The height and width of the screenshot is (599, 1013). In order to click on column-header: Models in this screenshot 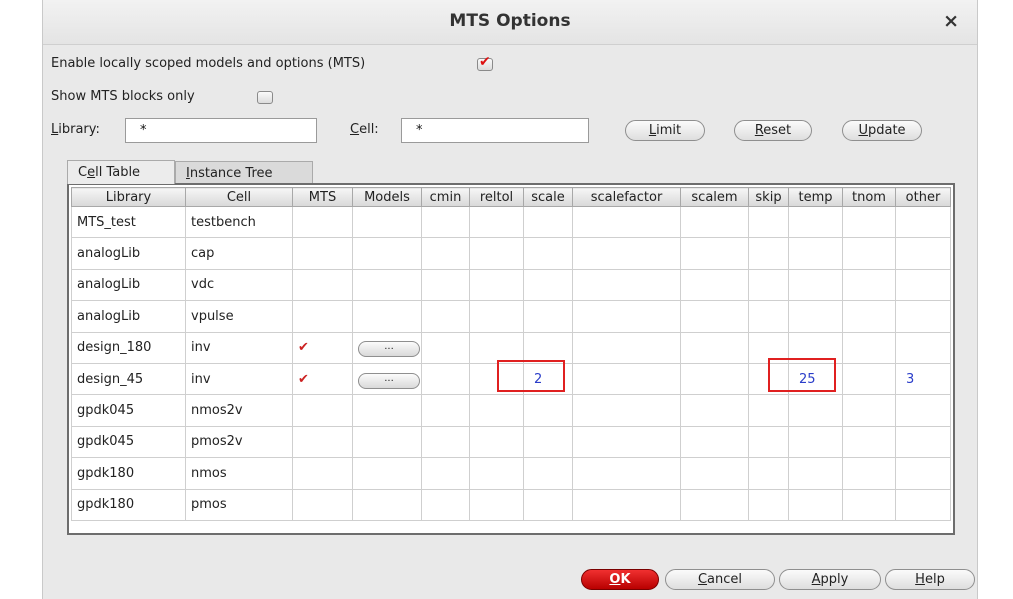, I will do `click(387, 197)`.